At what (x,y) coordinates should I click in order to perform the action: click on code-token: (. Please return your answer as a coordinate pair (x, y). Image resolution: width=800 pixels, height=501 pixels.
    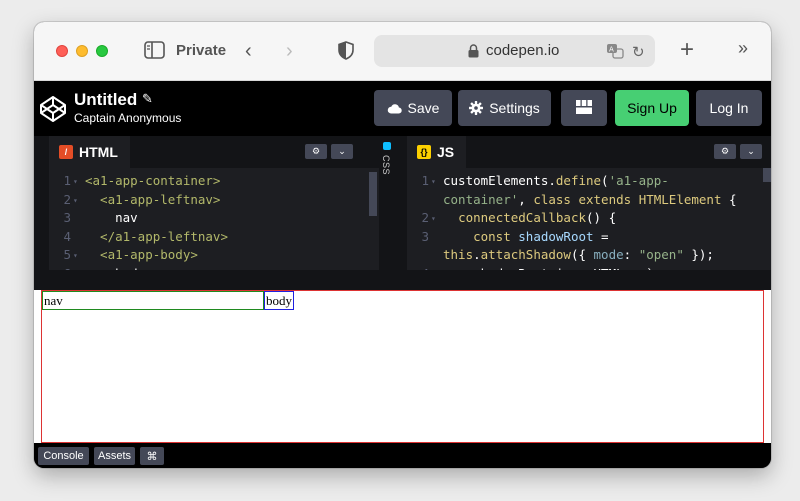
    Looking at the image, I should click on (605, 180).